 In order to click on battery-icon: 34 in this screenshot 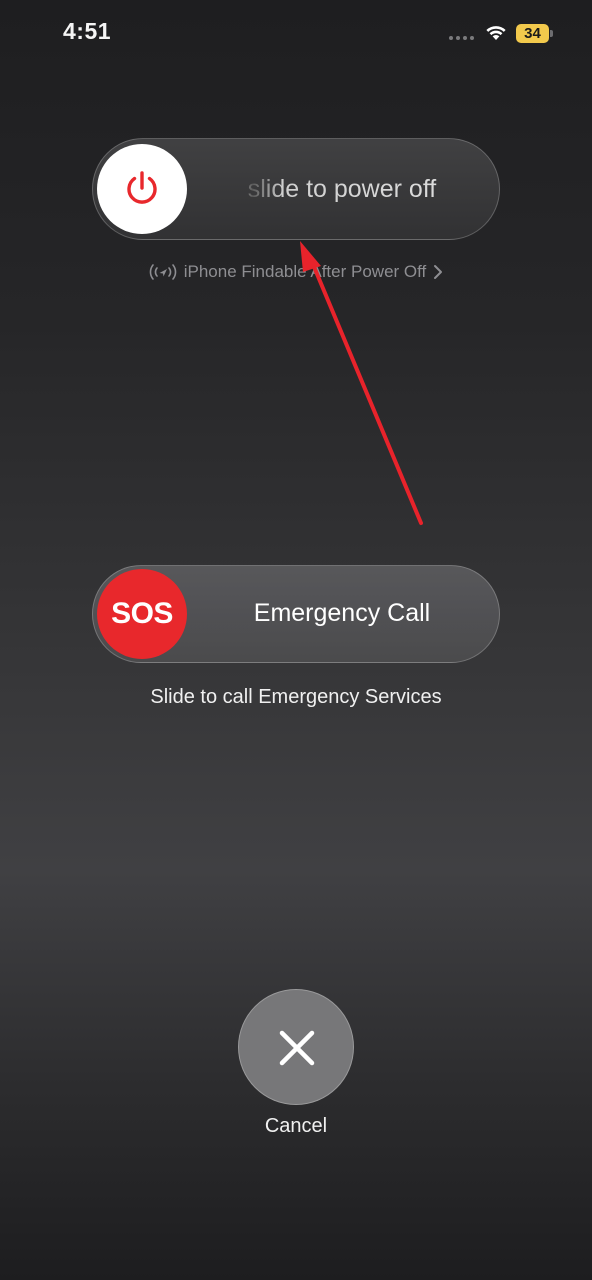, I will do `click(532, 33)`.